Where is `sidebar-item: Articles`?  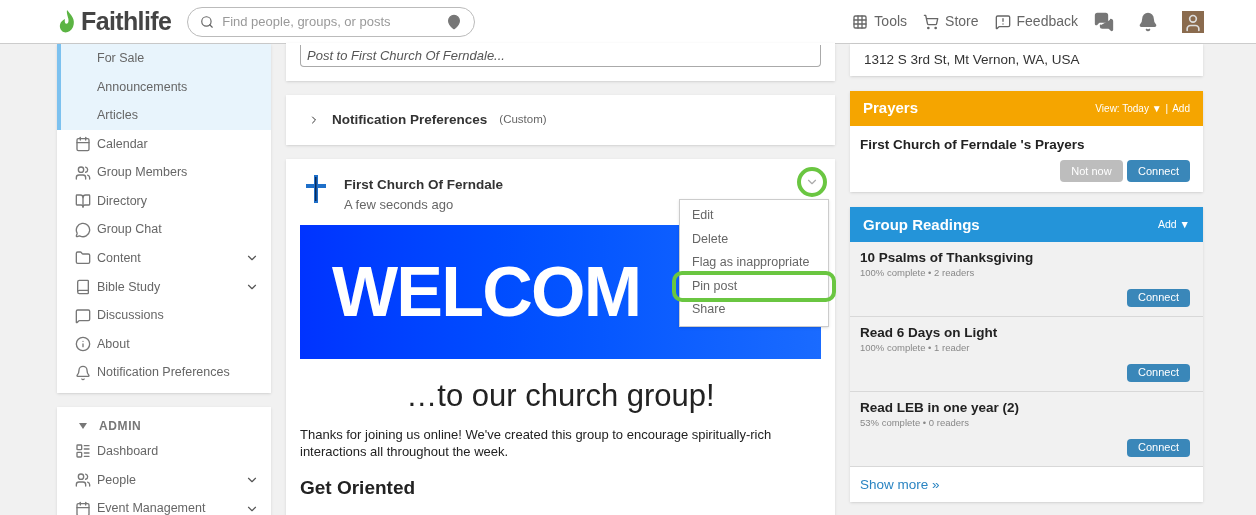 sidebar-item: Articles is located at coordinates (164, 115).